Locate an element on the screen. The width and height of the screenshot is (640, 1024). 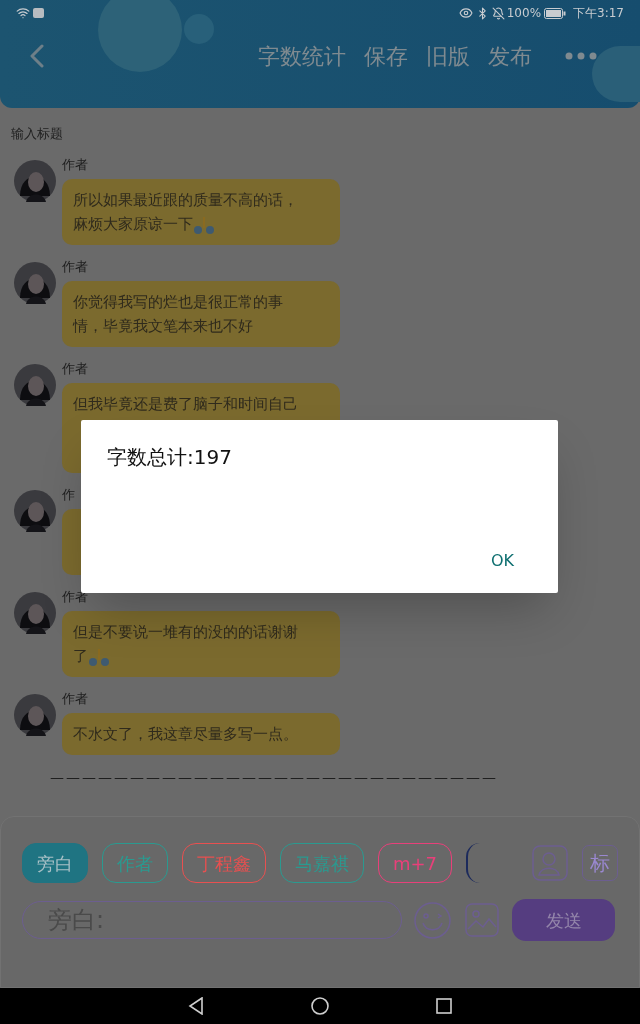
author-name: 作 is located at coordinates (69, 495).